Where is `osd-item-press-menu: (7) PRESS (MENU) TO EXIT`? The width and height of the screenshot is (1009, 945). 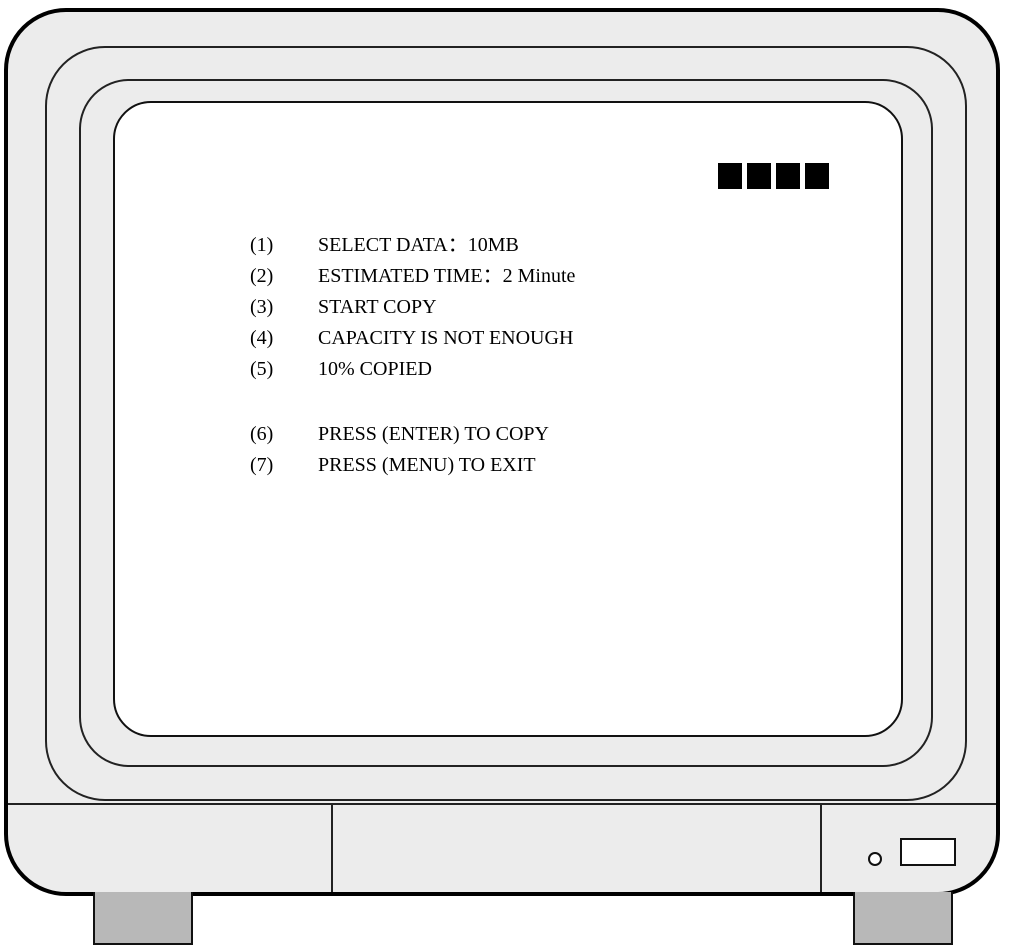
osd-item-press-menu: (7) PRESS (MENU) TO EXIT is located at coordinates (412, 465).